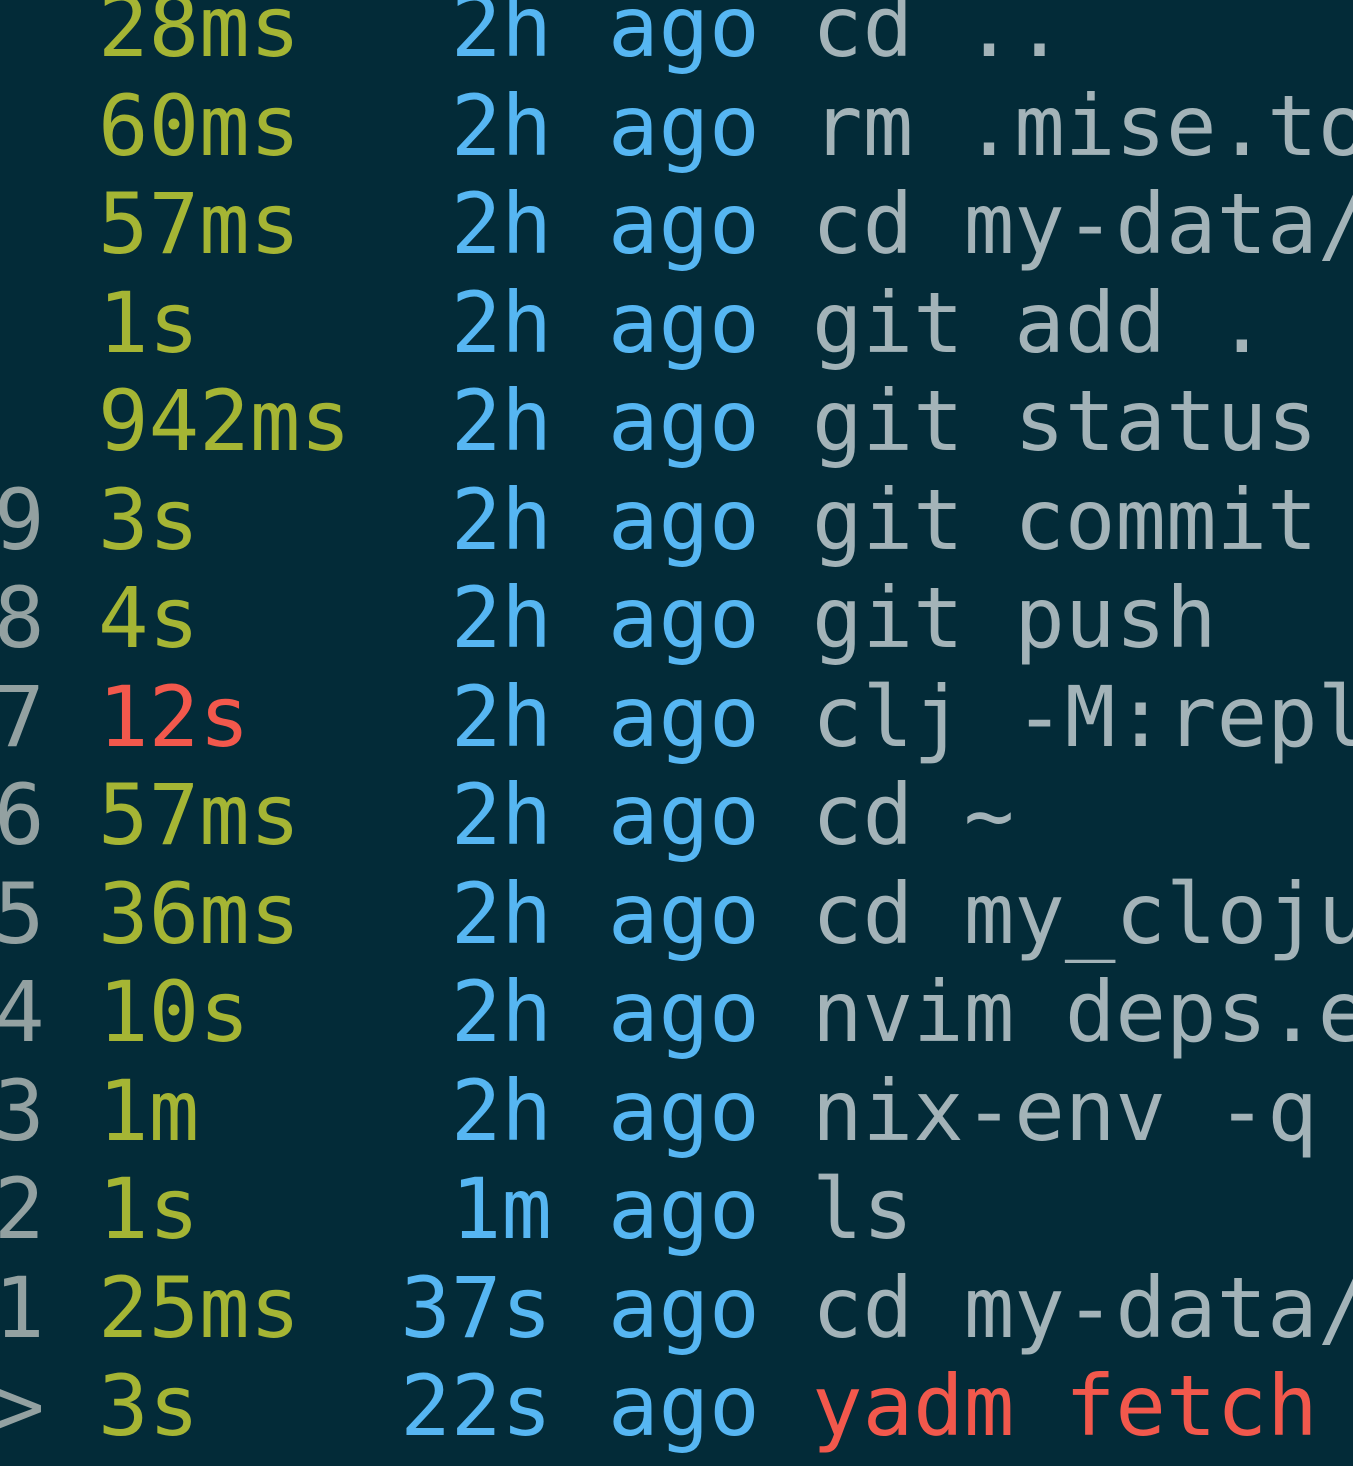 This screenshot has width=1353, height=1466. What do you see at coordinates (174, 716) in the screenshot?
I see `row-duration-slow: 12s` at bounding box center [174, 716].